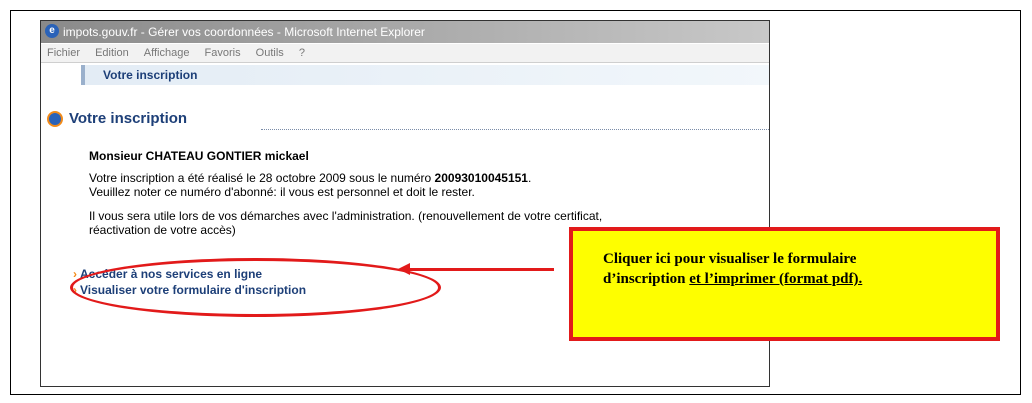  I want to click on section-divider, so click(515, 129).